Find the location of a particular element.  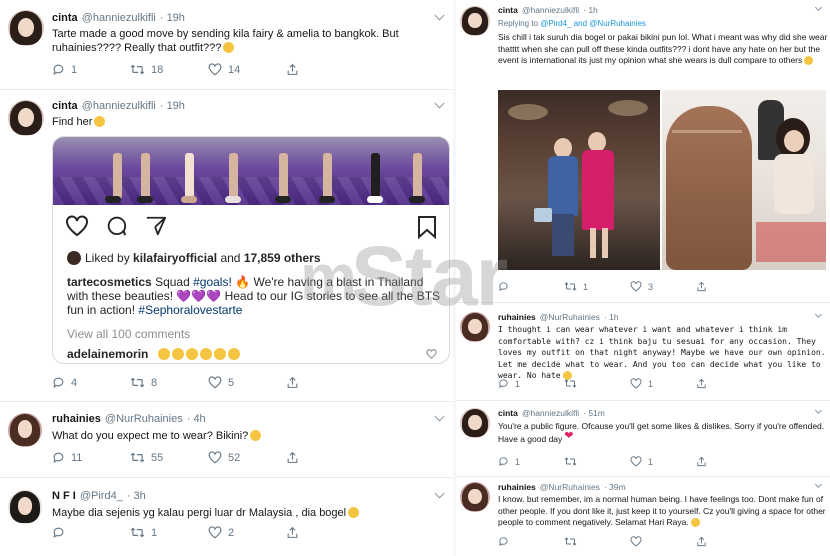

tweet-actions: 1 2 is located at coordinates (175, 532).